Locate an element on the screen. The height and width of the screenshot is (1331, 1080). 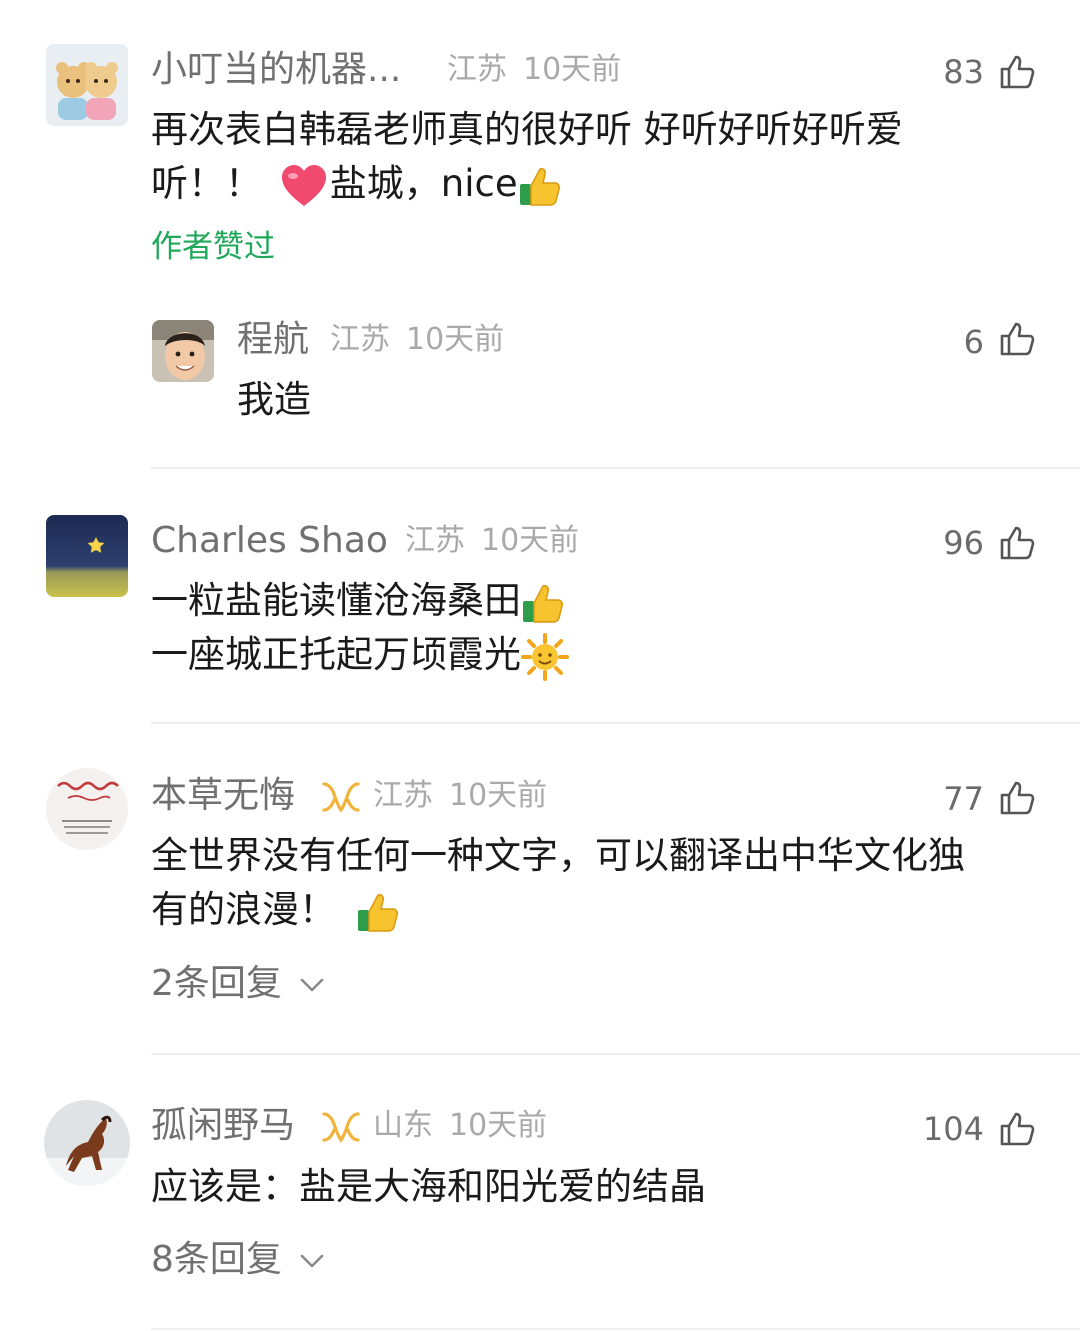
comment-text-part: 一座城正托起万顷霞光 is located at coordinates (336, 654).